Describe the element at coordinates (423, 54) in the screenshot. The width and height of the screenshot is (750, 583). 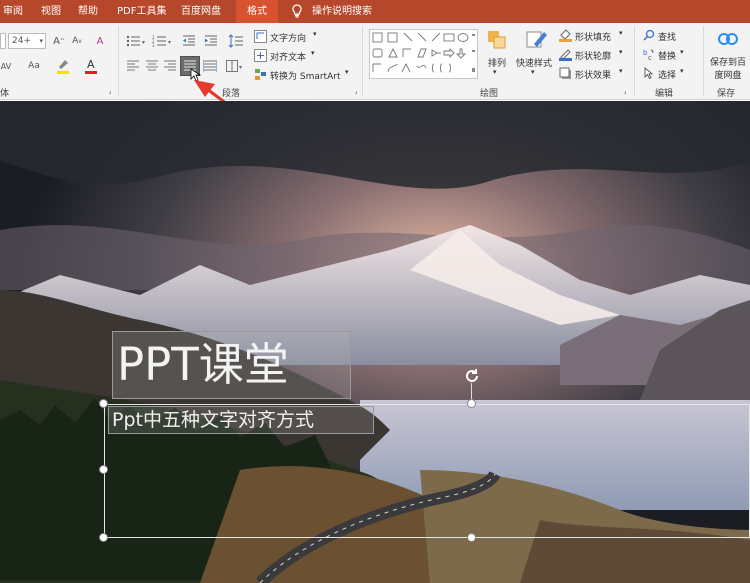
I see `shapes-gallery` at that location.